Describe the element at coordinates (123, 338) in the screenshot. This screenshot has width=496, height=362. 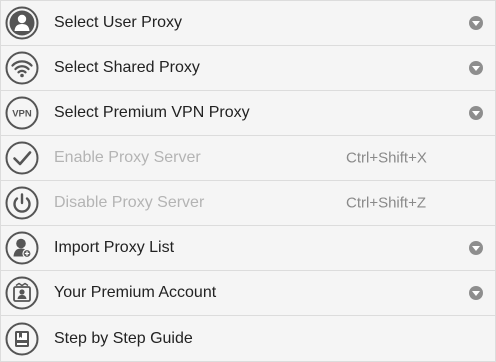
I see `menu-item-label: Step by Step Guide` at that location.